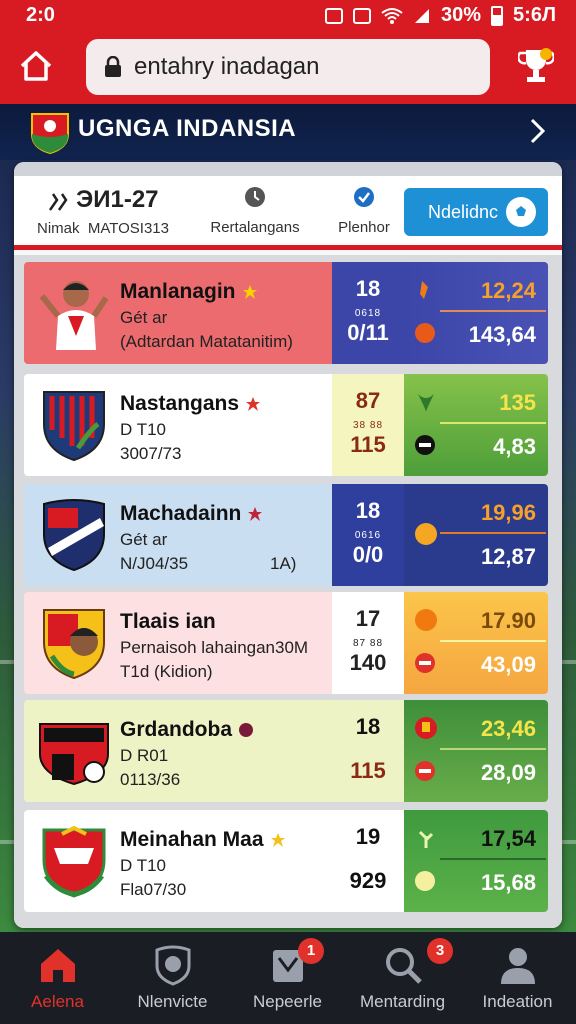 The height and width of the screenshot is (1024, 576). I want to click on message-icon, so click(362, 15).